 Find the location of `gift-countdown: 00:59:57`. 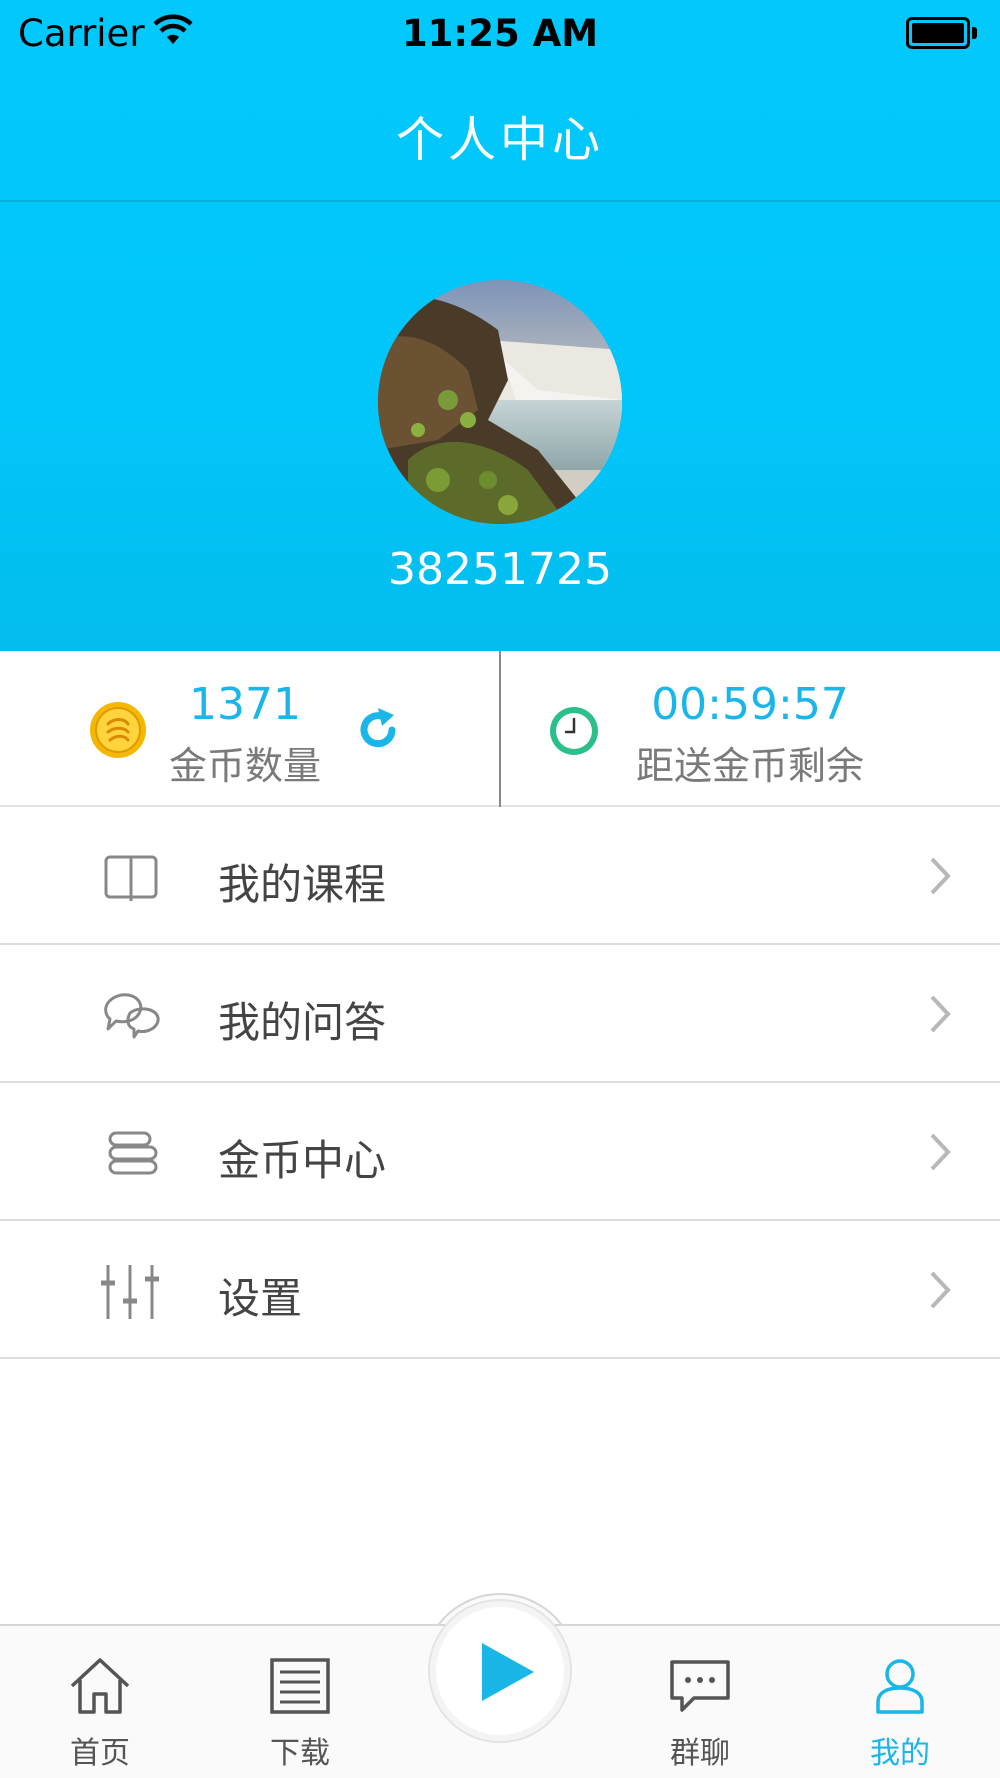

gift-countdown: 00:59:57 is located at coordinates (750, 704).